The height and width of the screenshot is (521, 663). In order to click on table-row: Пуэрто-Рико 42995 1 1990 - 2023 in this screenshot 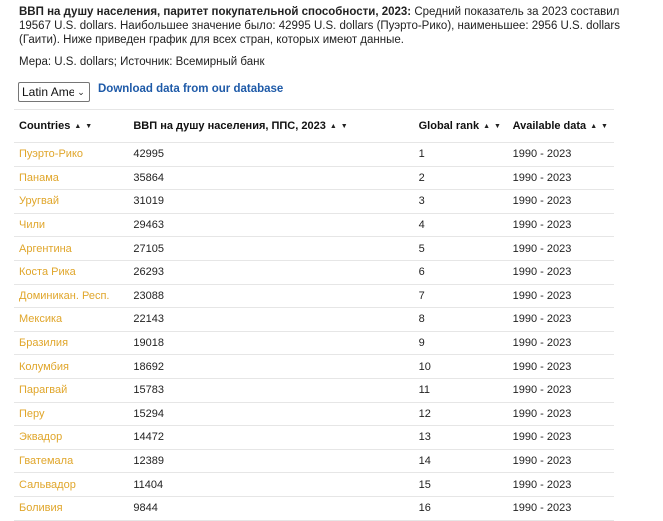, I will do `click(314, 154)`.